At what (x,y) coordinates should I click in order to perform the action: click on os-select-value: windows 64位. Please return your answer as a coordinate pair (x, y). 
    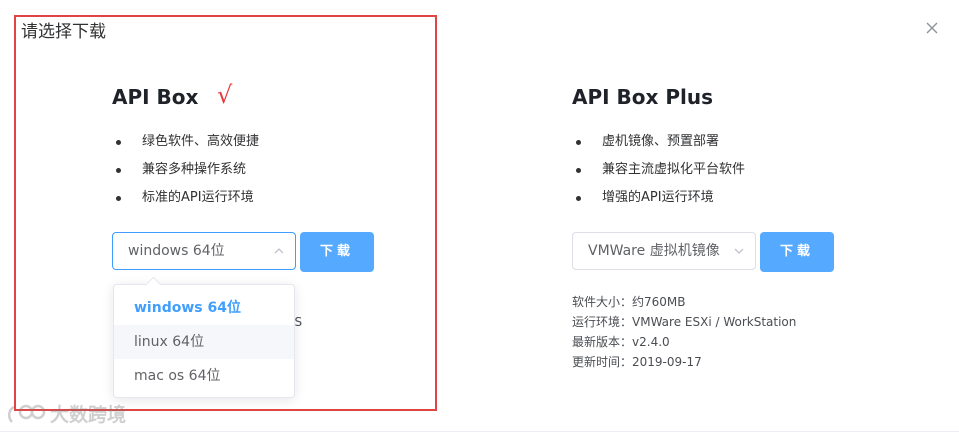
    Looking at the image, I should click on (176, 251).